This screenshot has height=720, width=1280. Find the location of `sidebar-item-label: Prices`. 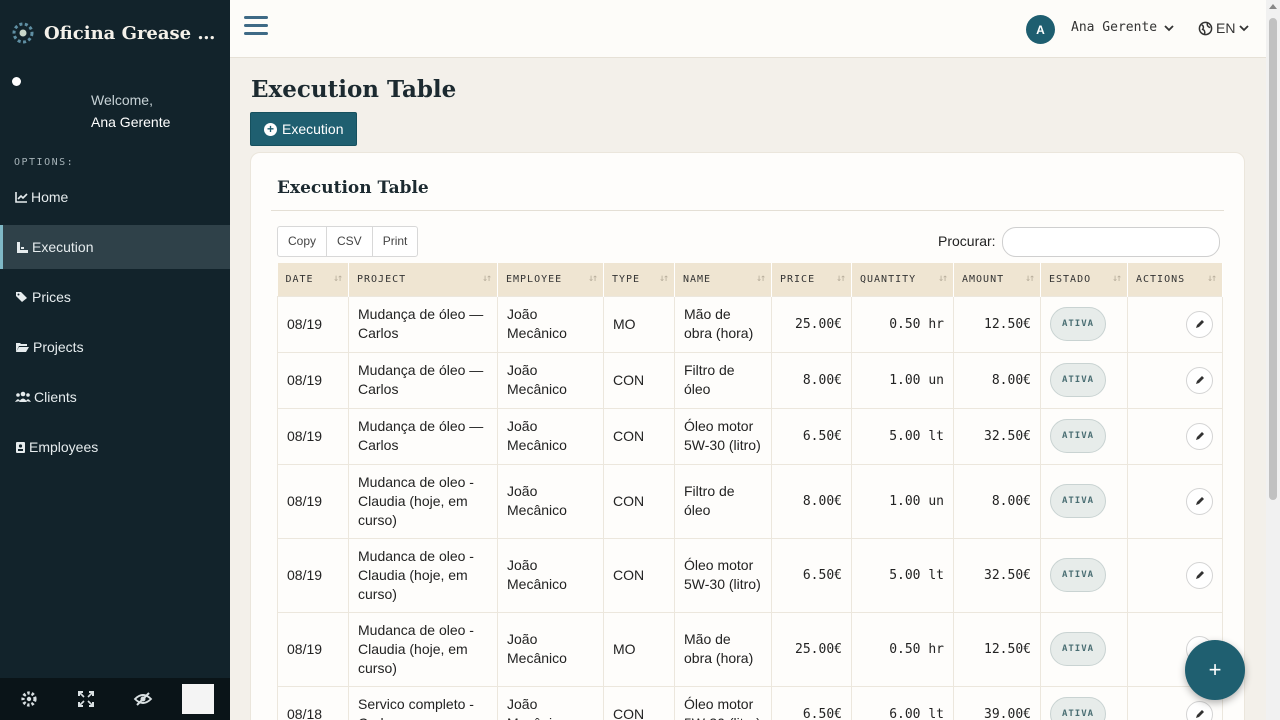

sidebar-item-label: Prices is located at coordinates (51, 297).